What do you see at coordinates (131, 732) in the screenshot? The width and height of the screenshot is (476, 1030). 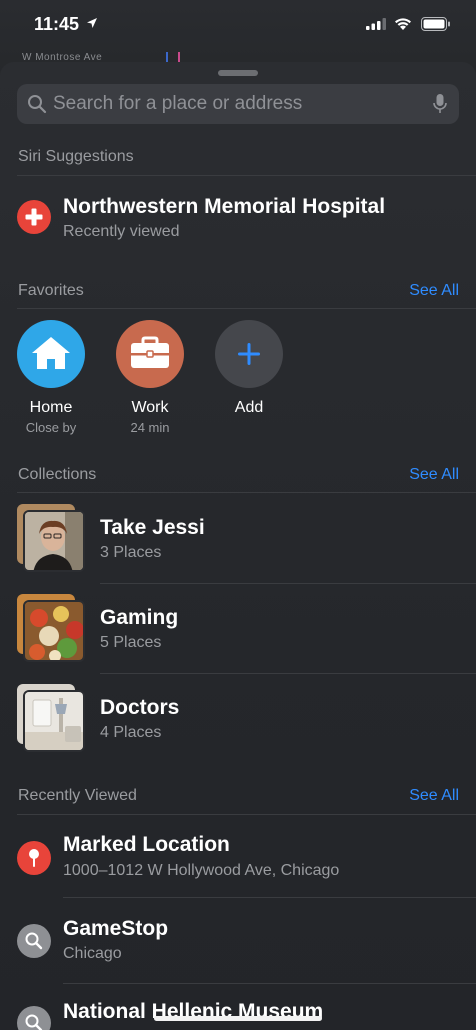 I see `collection-sub: 4 Places` at bounding box center [131, 732].